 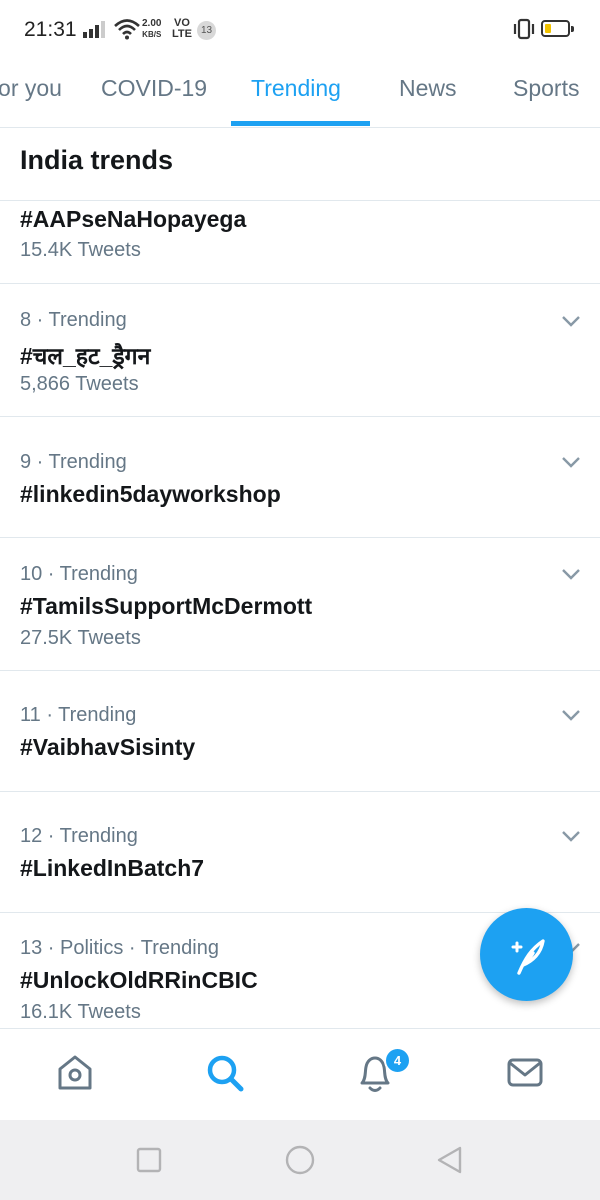 I want to click on recent-apps-icon, so click(x=149, y=1160).